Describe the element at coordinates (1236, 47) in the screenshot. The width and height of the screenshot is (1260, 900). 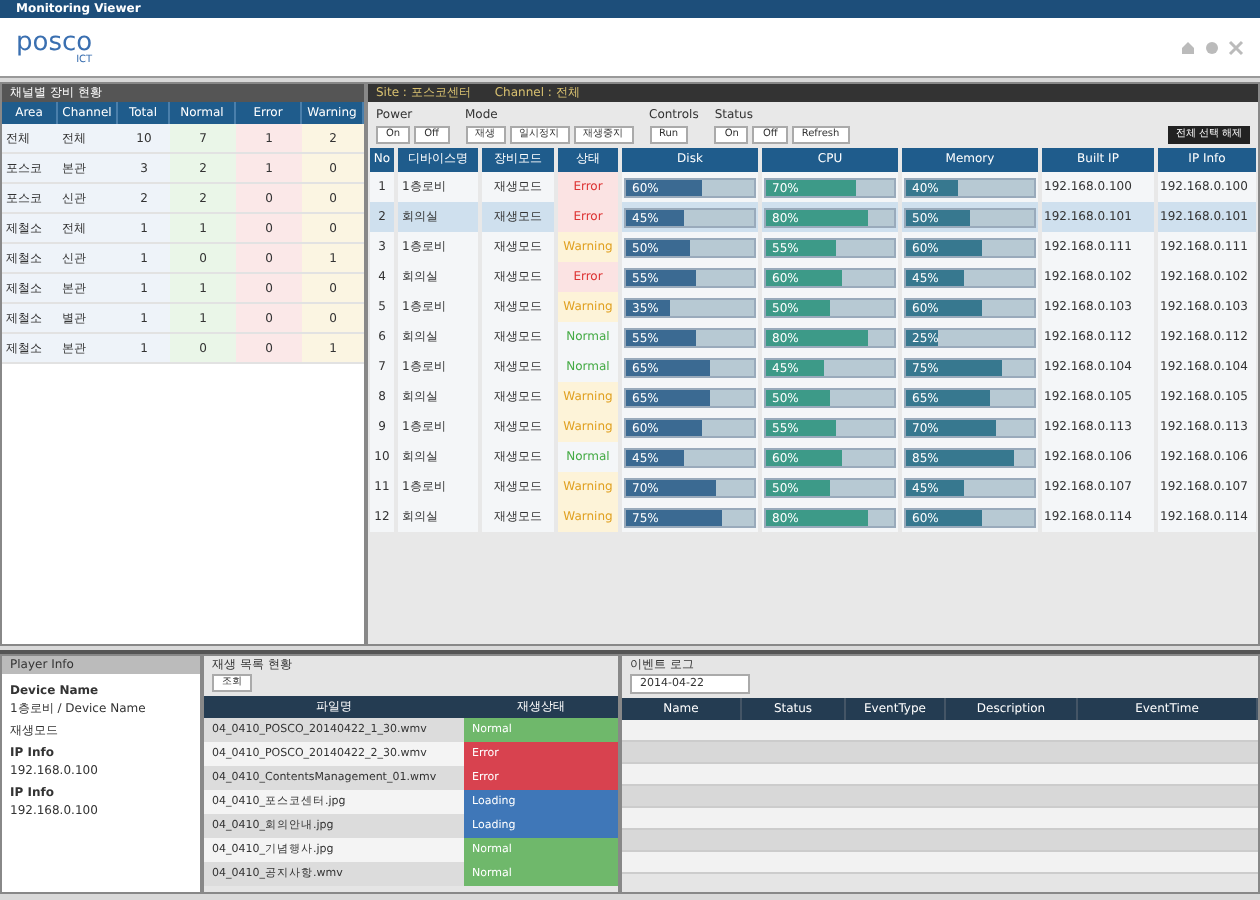
I see `close-icon` at that location.